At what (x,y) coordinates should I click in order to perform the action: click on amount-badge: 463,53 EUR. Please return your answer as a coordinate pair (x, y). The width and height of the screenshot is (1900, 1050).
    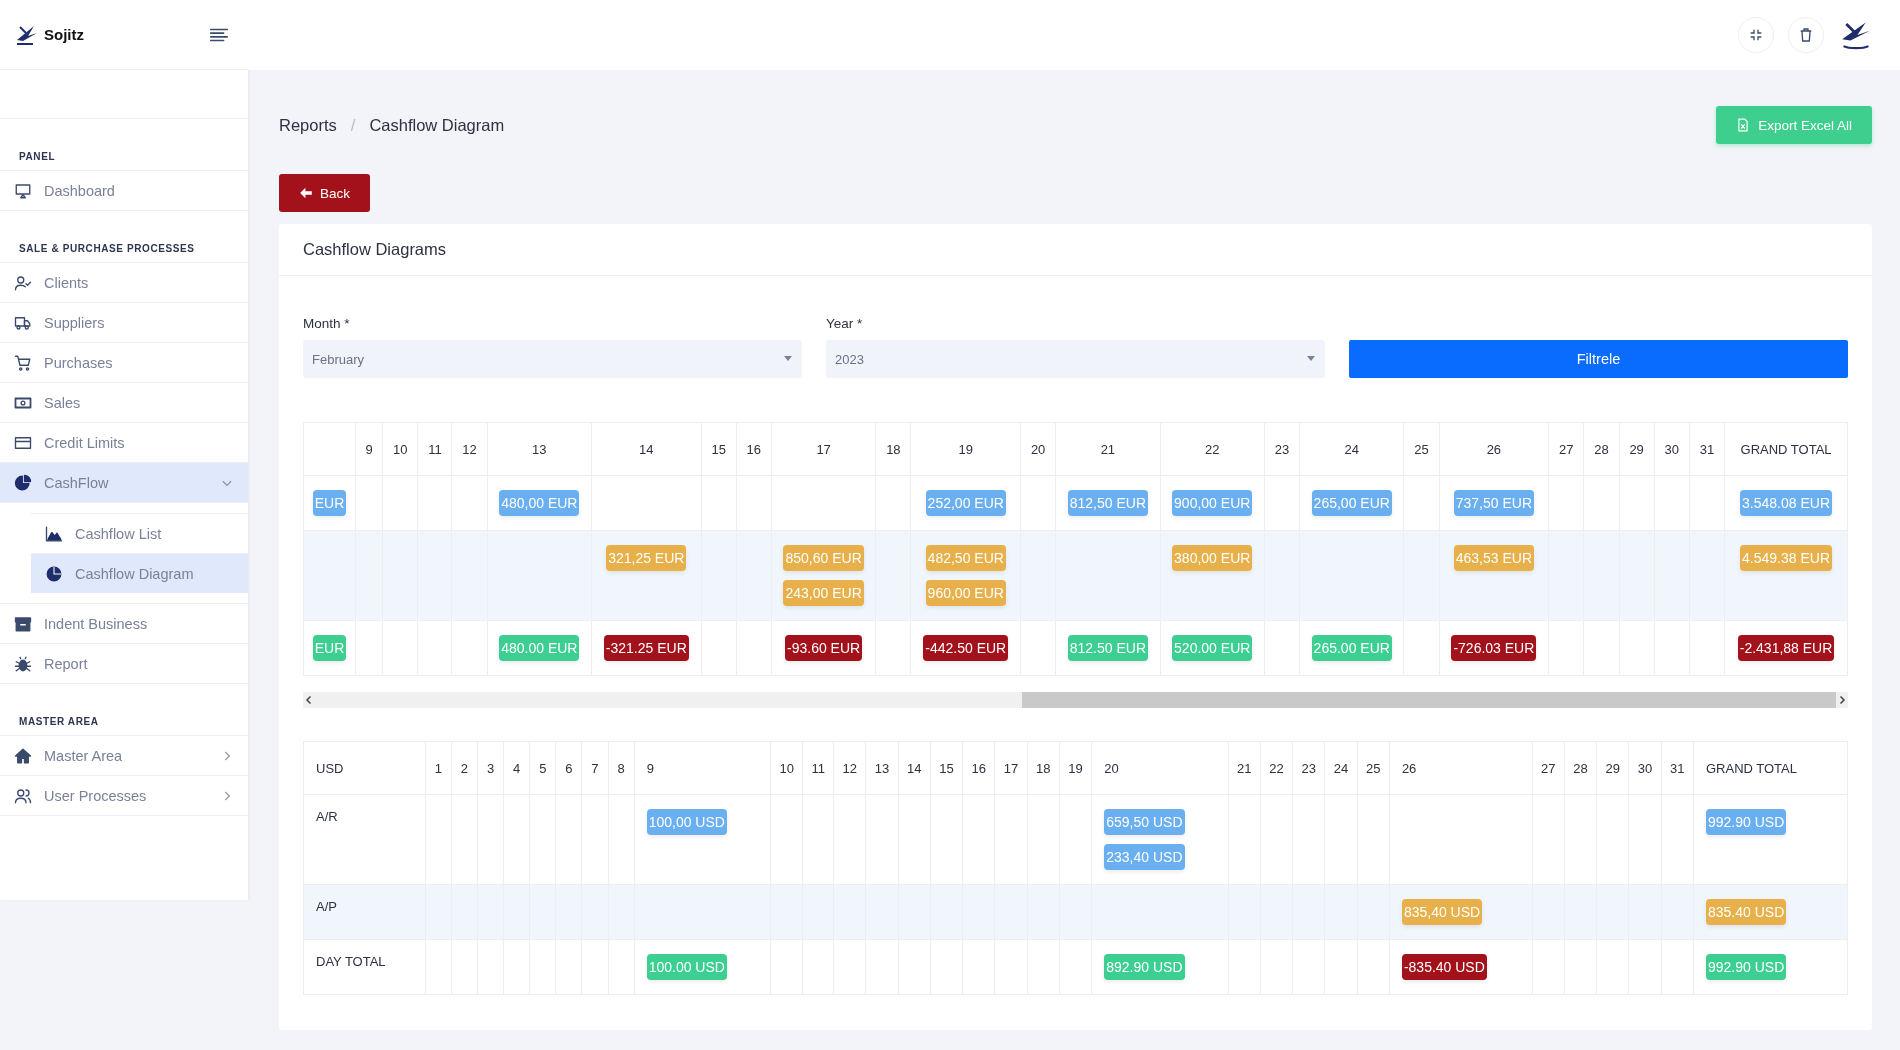
    Looking at the image, I should click on (1493, 558).